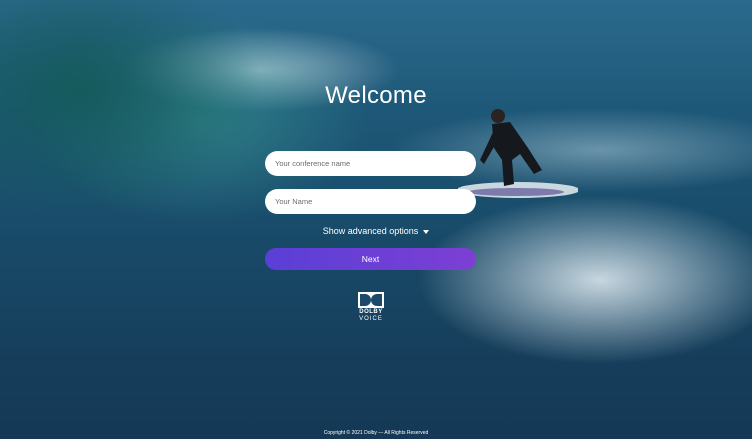  I want to click on chevron-down-icon, so click(426, 231).